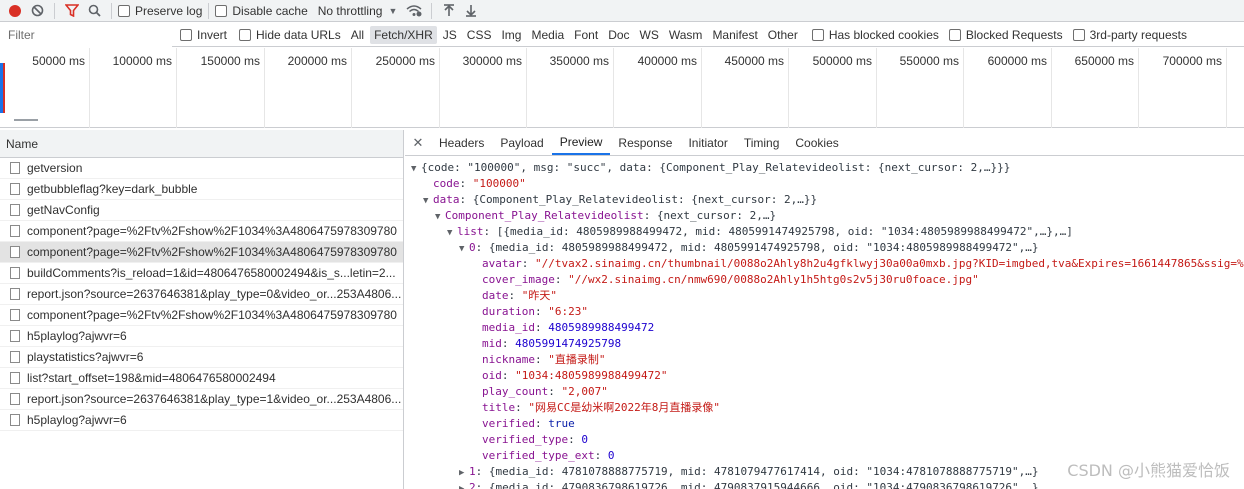 The height and width of the screenshot is (489, 1244). Describe the element at coordinates (833, 88) in the screenshot. I see `timeline-tick: 500000 ms` at that location.